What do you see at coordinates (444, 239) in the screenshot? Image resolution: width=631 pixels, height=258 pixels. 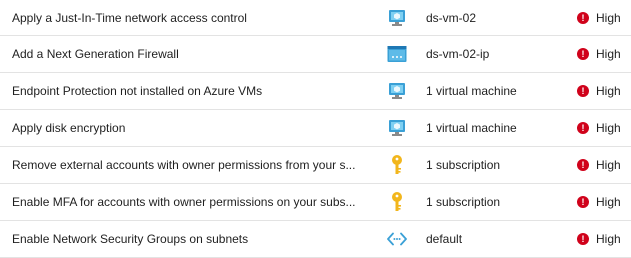 I see `resource-label: default` at bounding box center [444, 239].